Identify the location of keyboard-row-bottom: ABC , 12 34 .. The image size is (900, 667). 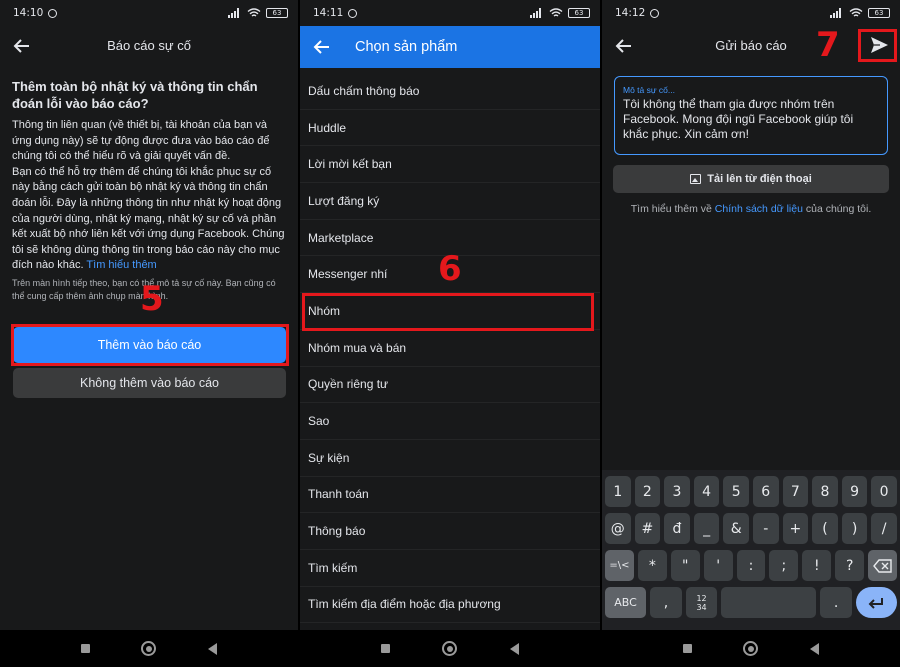
(751, 602).